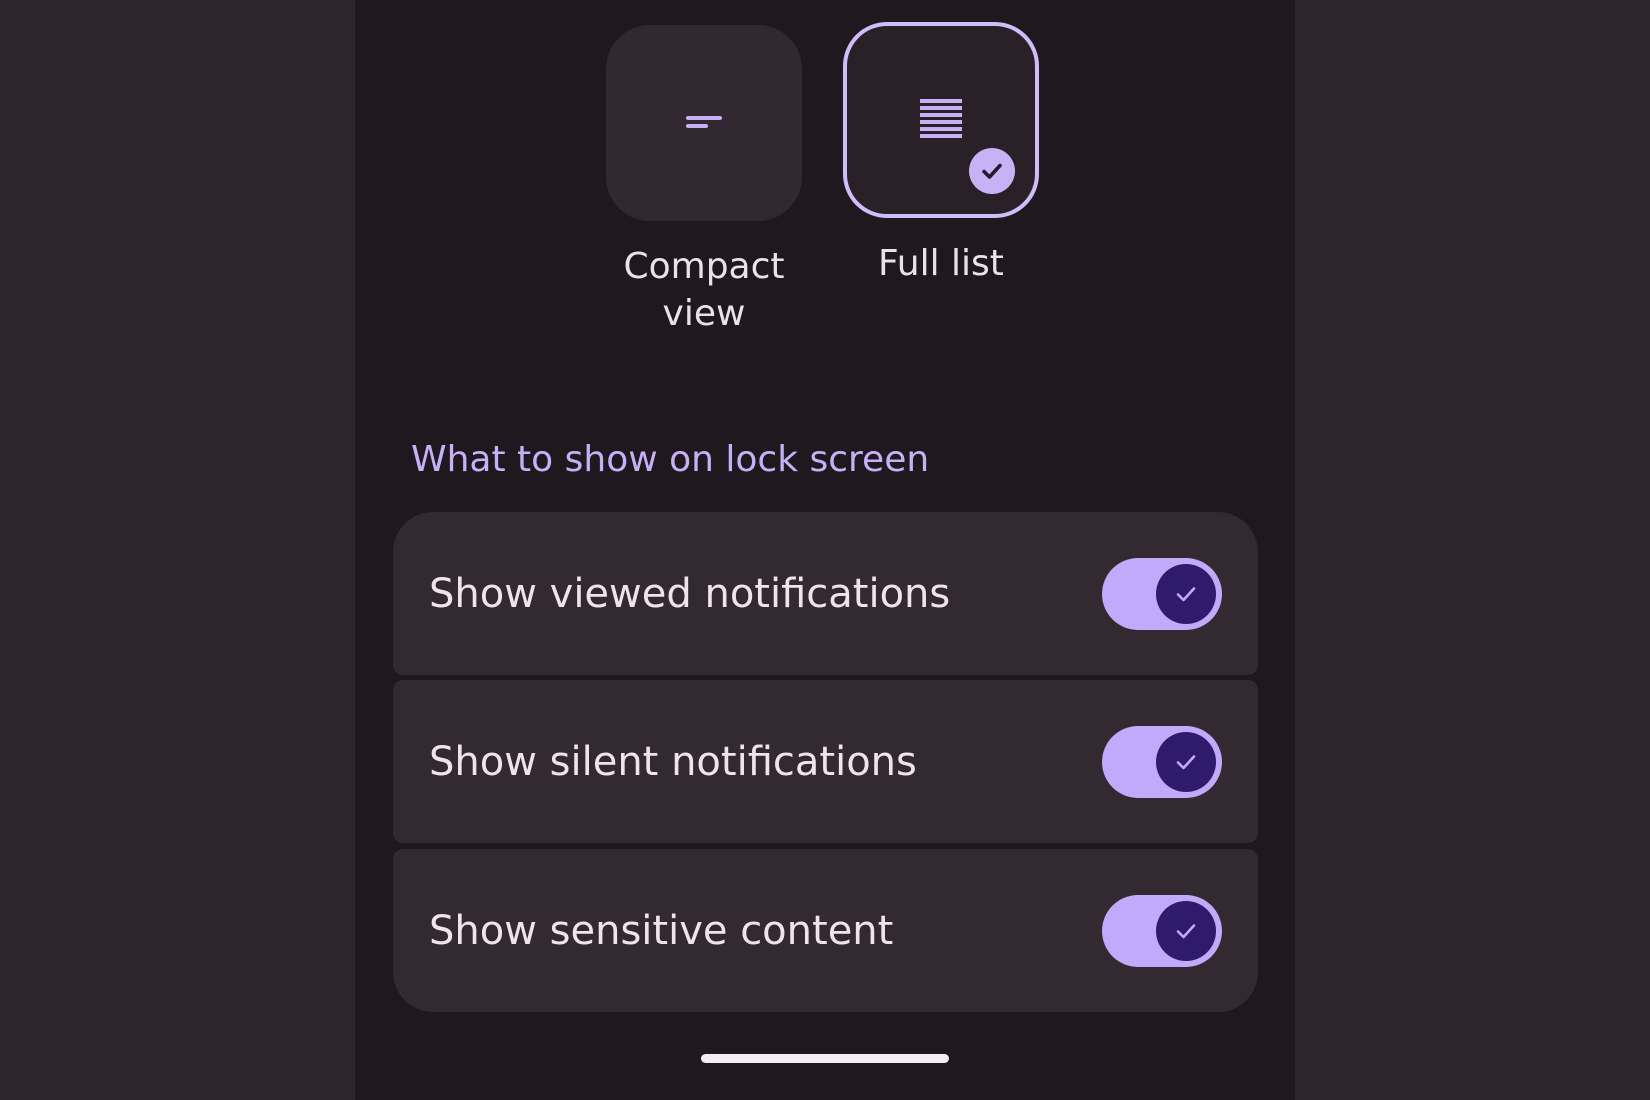  What do you see at coordinates (941, 263) in the screenshot?
I see `full-list-label: Full list` at bounding box center [941, 263].